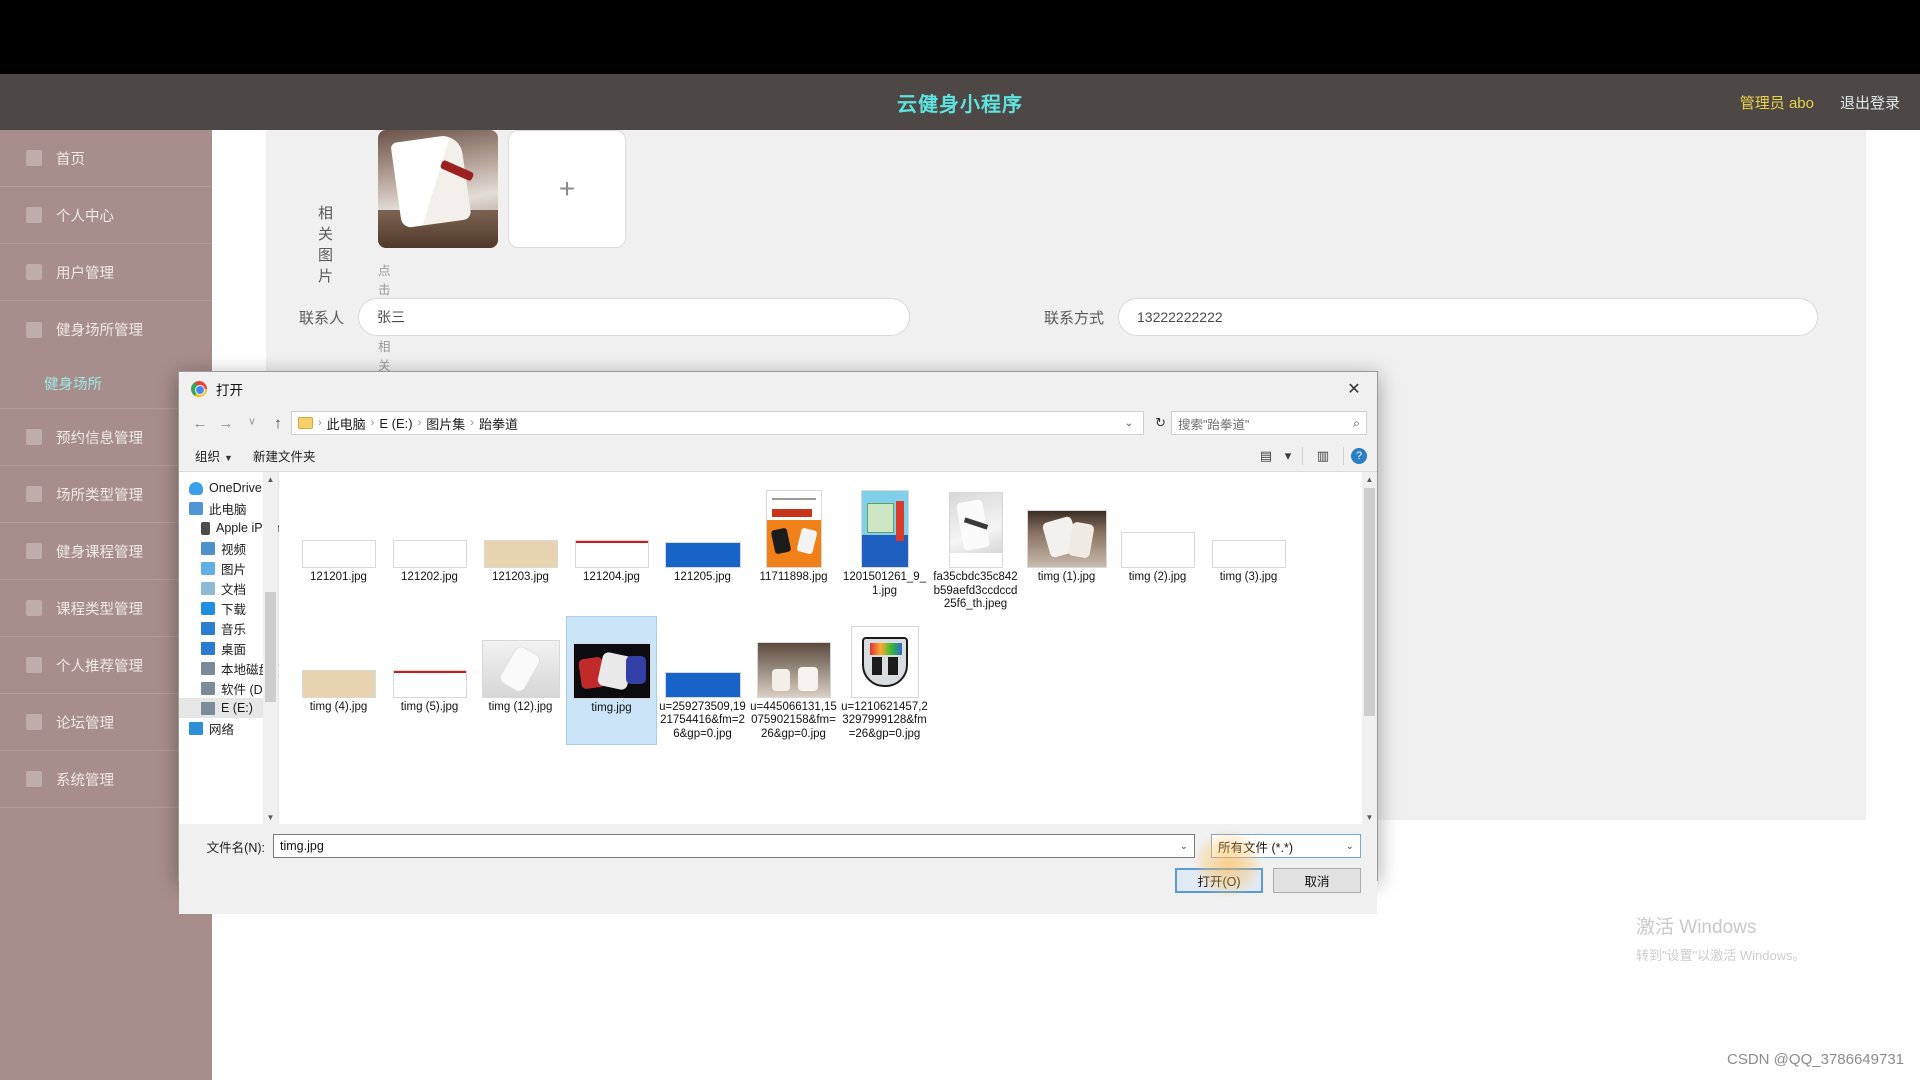 The image size is (1920, 1080). Describe the element at coordinates (234, 549) in the screenshot. I see `tree-item-label: 视频` at that location.